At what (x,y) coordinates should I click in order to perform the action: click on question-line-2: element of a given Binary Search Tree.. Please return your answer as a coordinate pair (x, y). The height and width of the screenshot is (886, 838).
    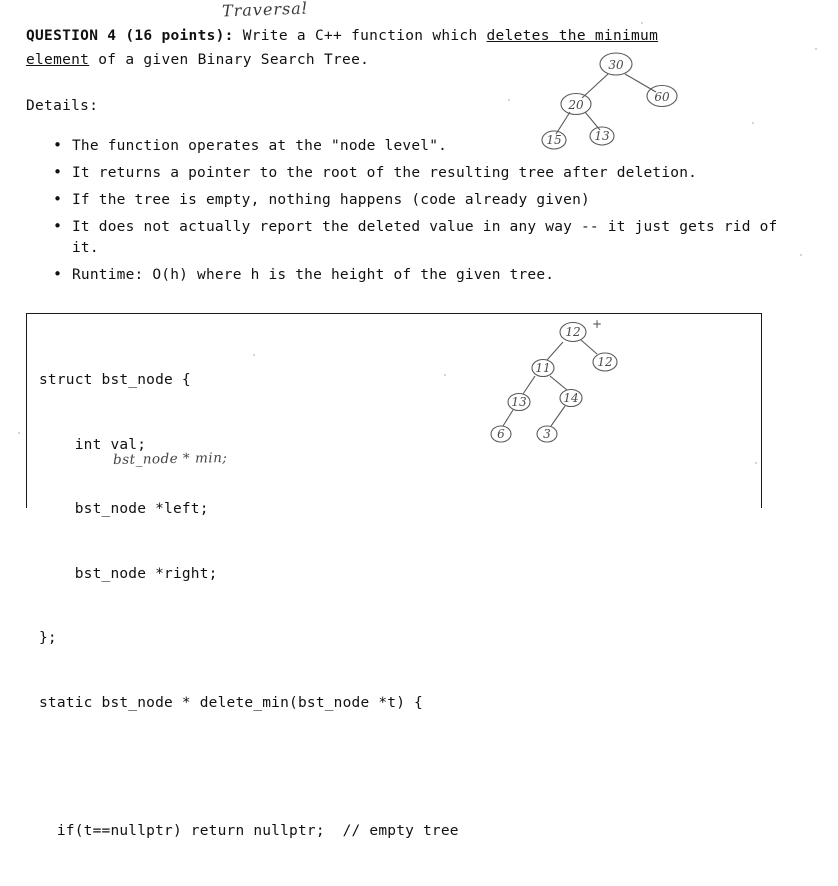
    Looking at the image, I should click on (197, 60).